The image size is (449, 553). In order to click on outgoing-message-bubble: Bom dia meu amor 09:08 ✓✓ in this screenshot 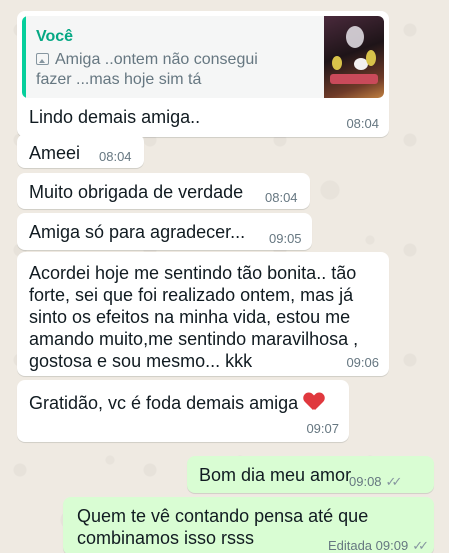, I will do `click(310, 474)`.